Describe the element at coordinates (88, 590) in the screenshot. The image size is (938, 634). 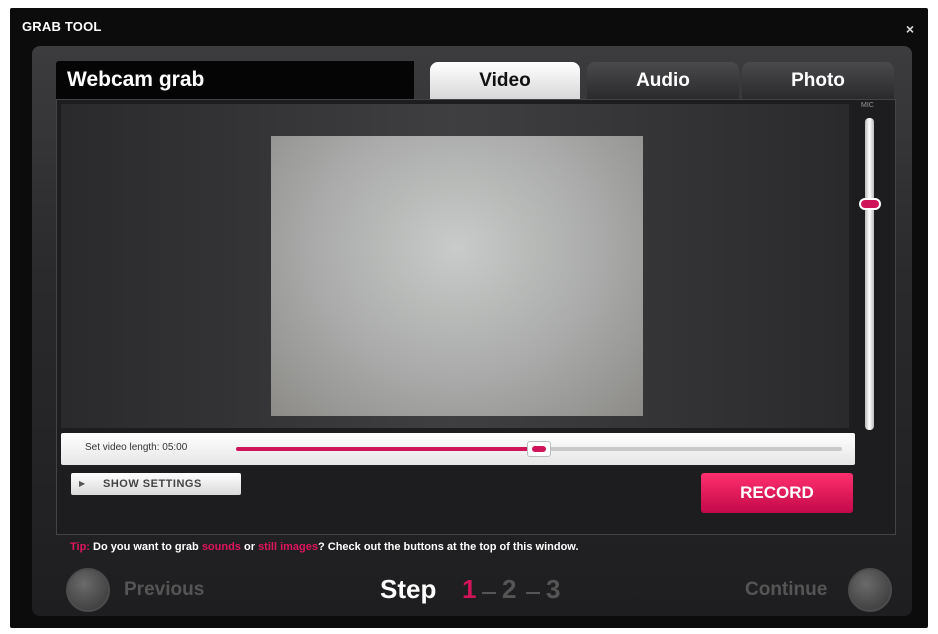
I see `previous-button-icon` at that location.